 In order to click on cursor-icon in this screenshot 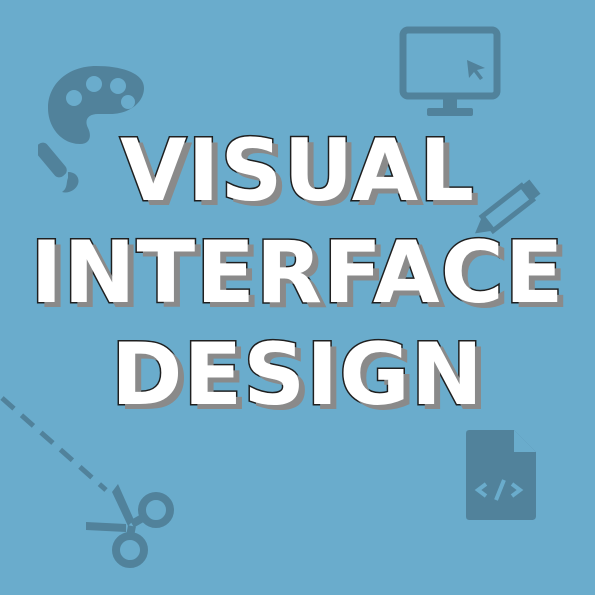, I will do `click(477, 70)`.